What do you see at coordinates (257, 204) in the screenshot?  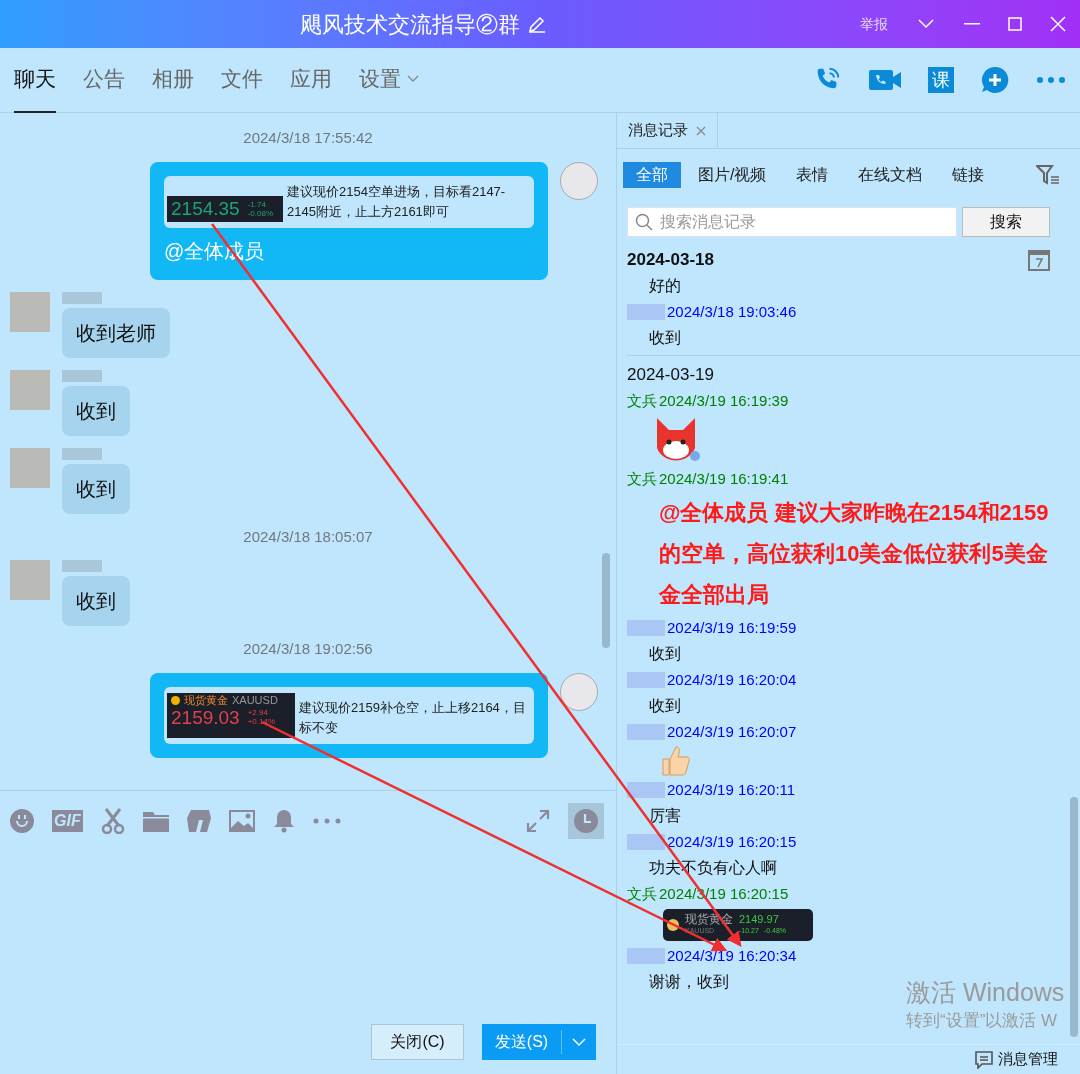 I see `change-text: -1.74` at bounding box center [257, 204].